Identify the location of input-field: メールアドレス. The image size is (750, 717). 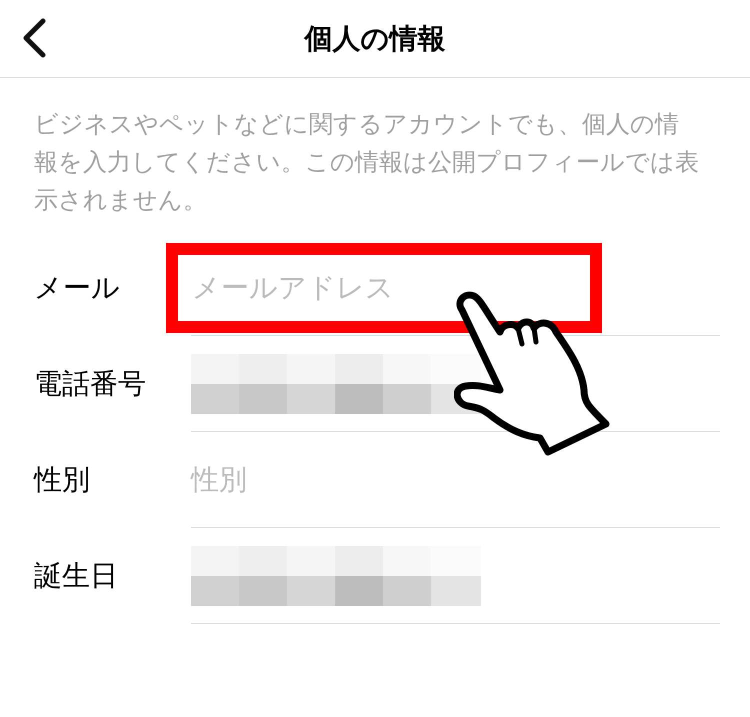
(384, 287).